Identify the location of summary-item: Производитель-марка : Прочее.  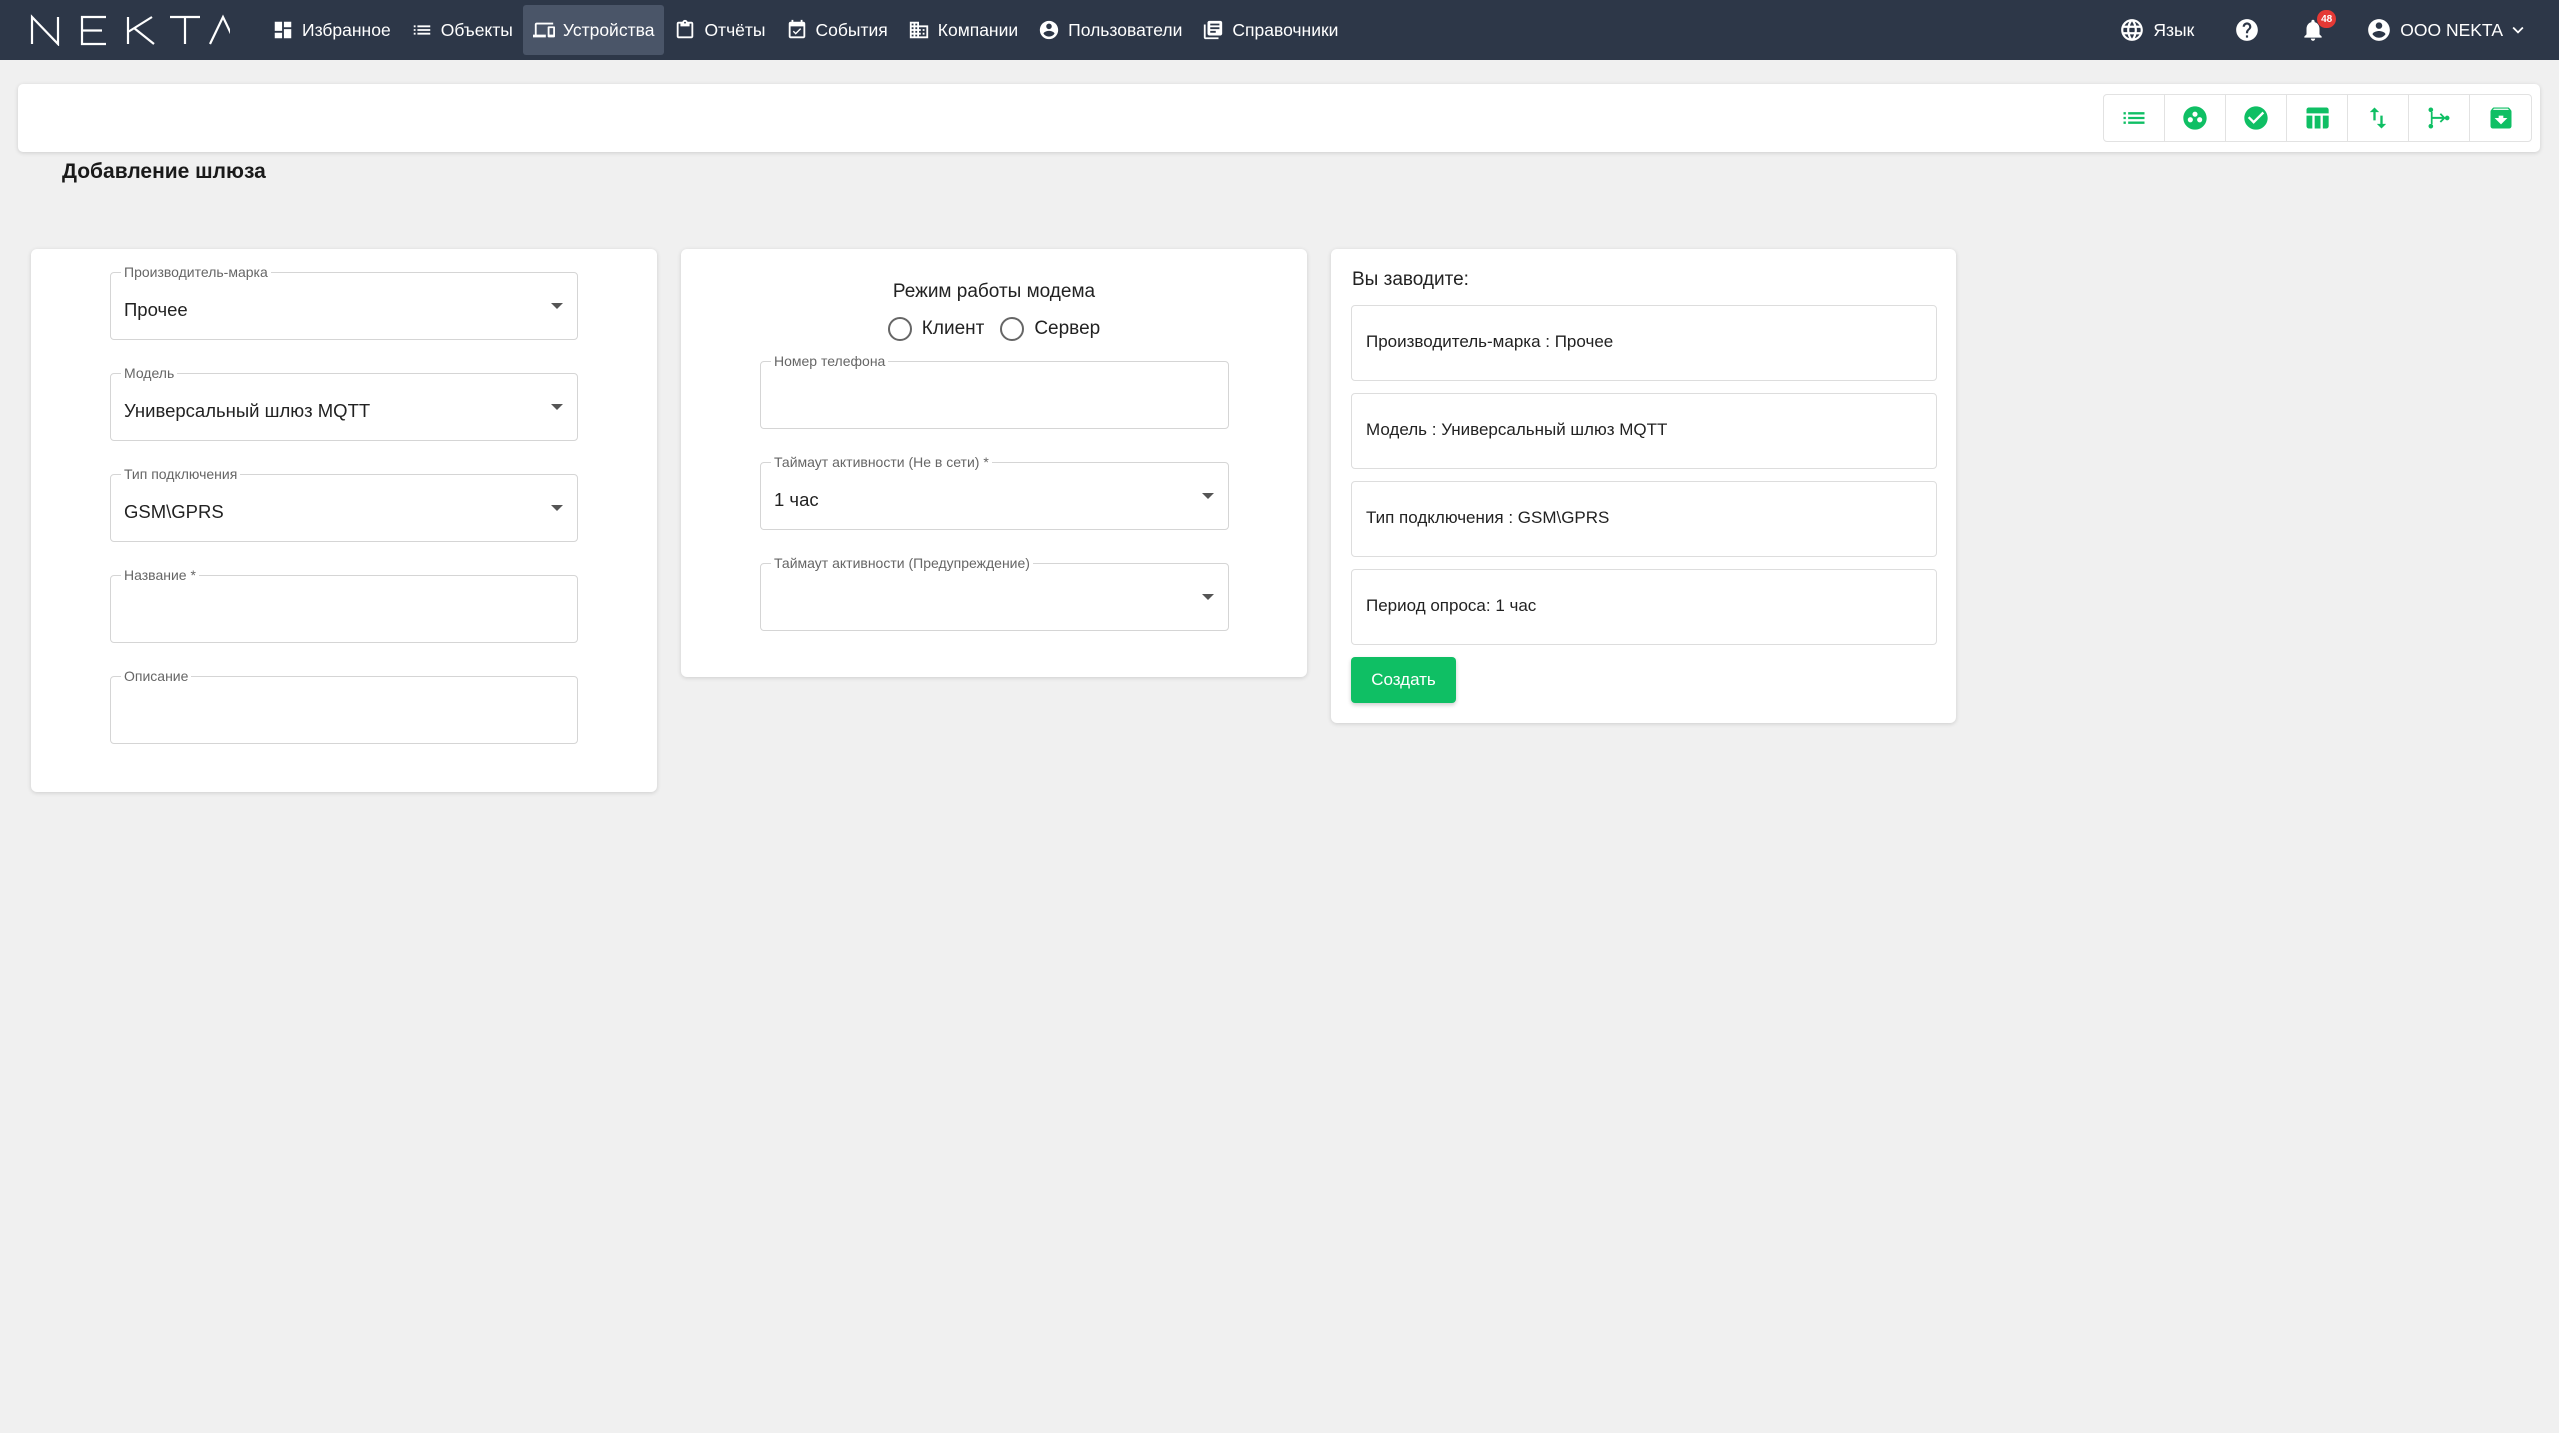
(1644, 343).